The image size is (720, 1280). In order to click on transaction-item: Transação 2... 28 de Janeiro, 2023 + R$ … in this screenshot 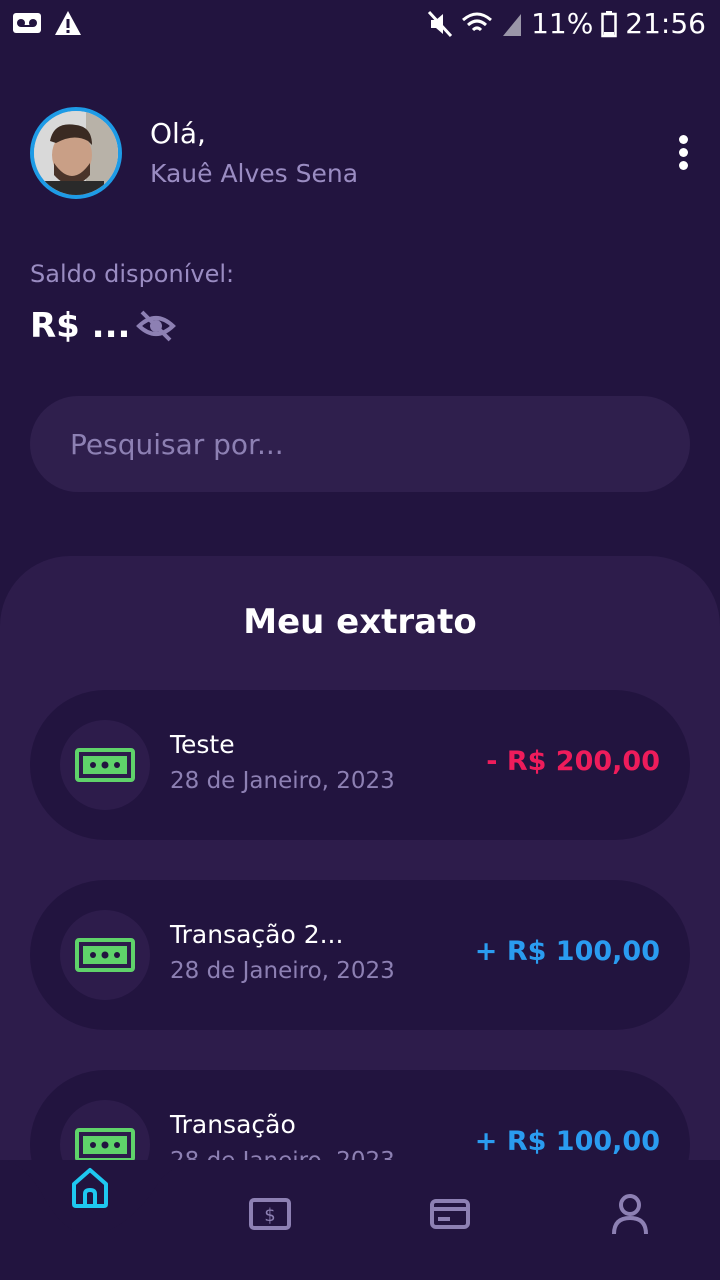, I will do `click(360, 955)`.